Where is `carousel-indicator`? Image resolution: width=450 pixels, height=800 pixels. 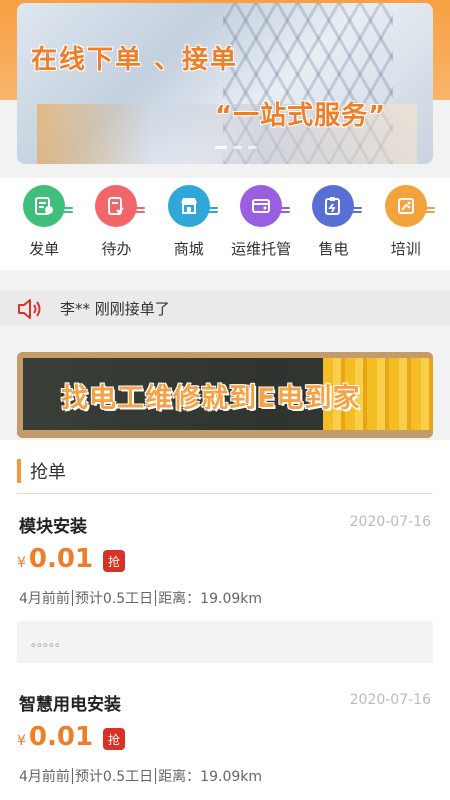
carousel-indicator is located at coordinates (236, 147).